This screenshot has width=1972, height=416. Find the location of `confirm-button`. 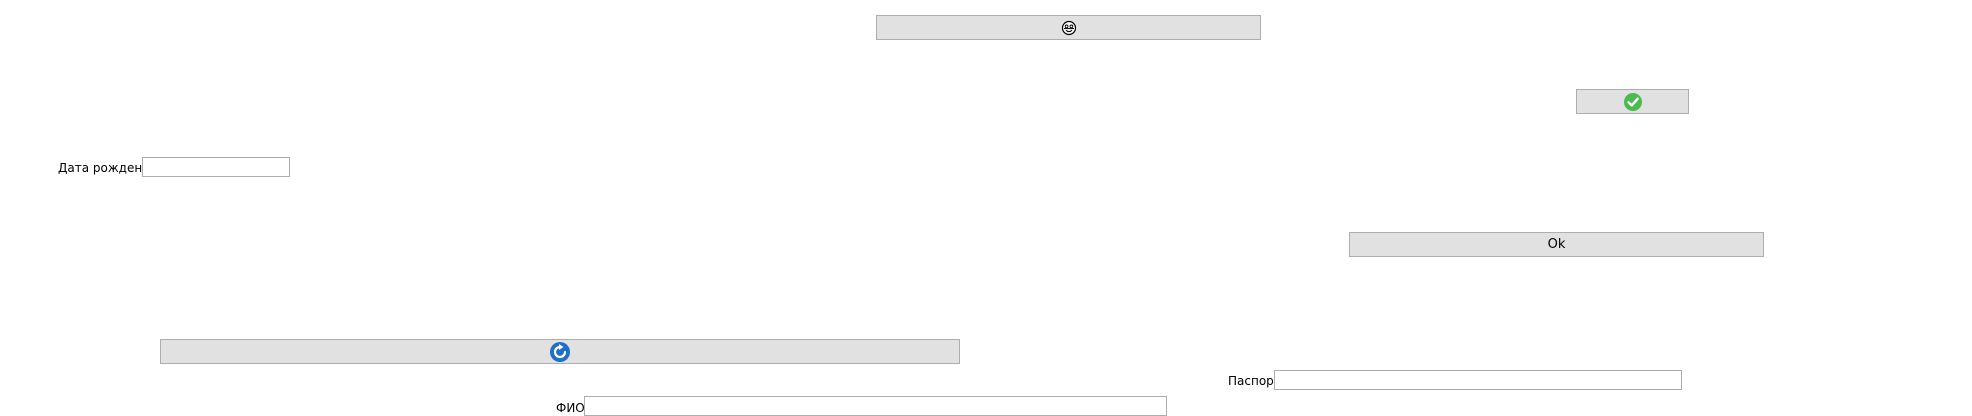

confirm-button is located at coordinates (1632, 101).